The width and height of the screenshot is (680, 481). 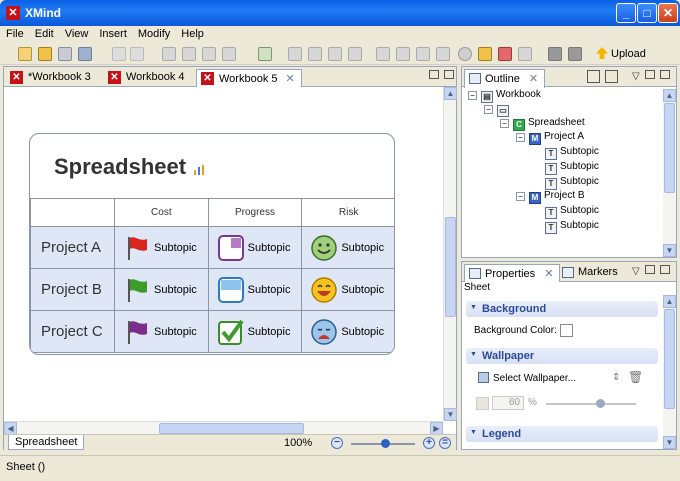 What do you see at coordinates (498, 110) in the screenshot?
I see `tree-node-sheet: − ▭` at bounding box center [498, 110].